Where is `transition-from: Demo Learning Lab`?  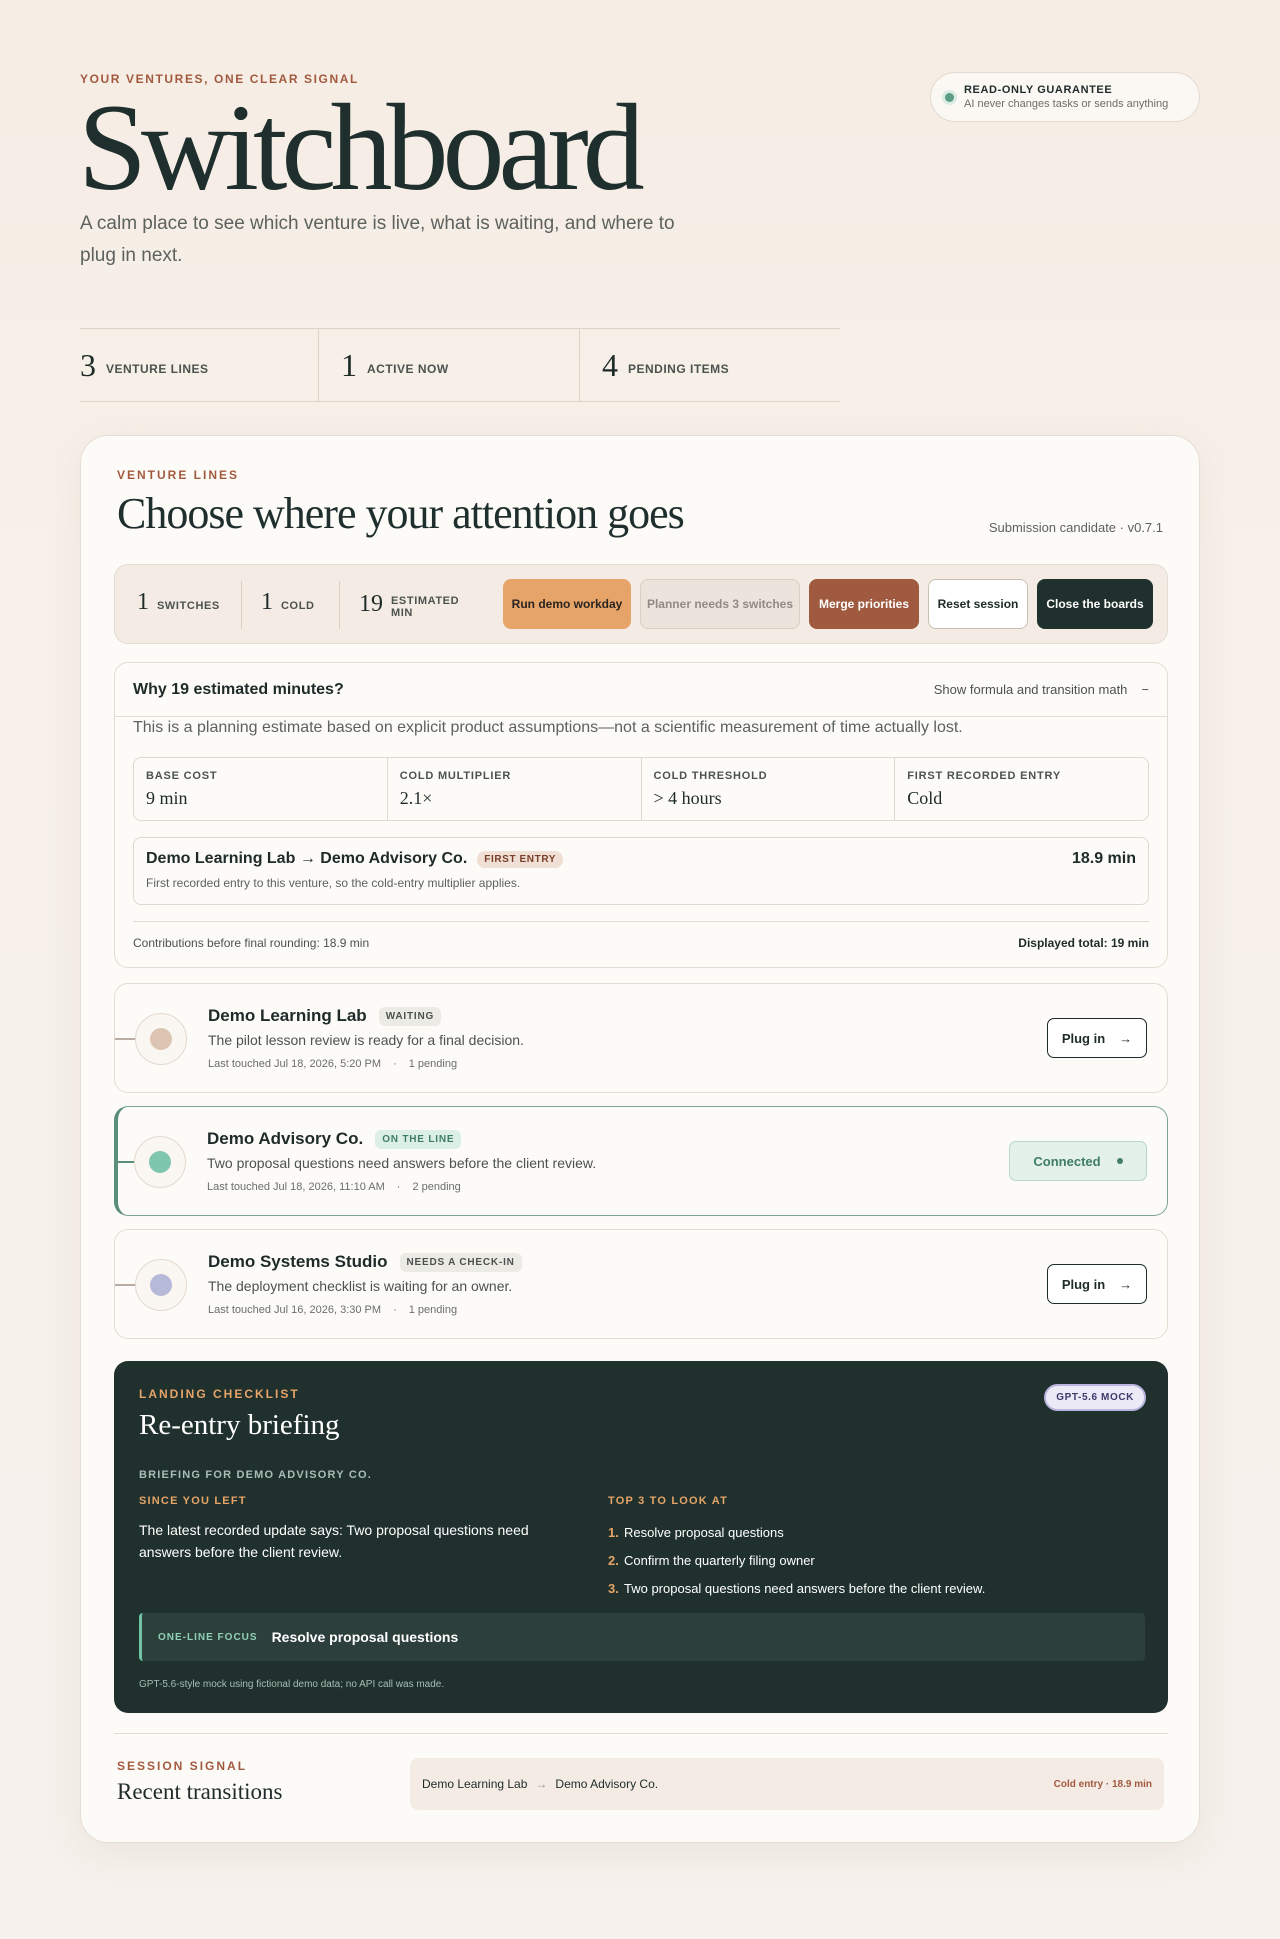 transition-from: Demo Learning Lab is located at coordinates (221, 858).